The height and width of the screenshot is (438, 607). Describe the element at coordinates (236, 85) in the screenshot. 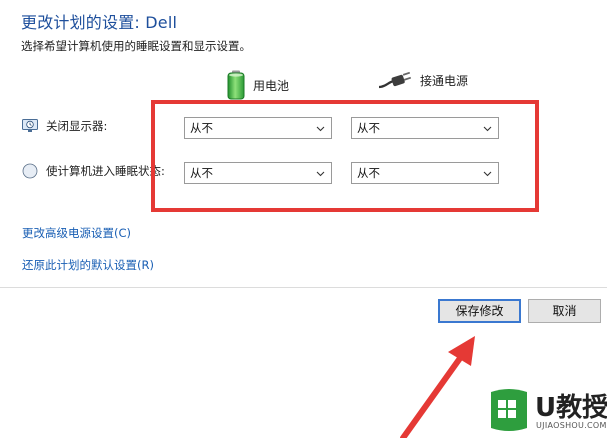

I see `battery-icon` at that location.